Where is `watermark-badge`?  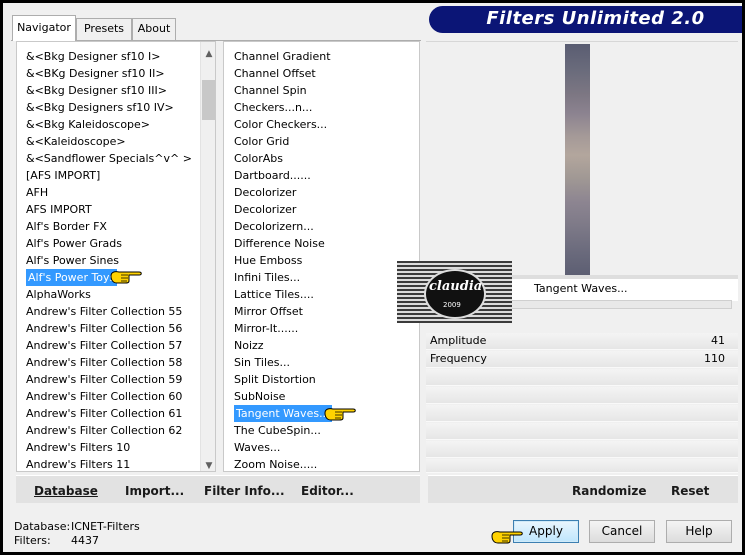 watermark-badge is located at coordinates (455, 294).